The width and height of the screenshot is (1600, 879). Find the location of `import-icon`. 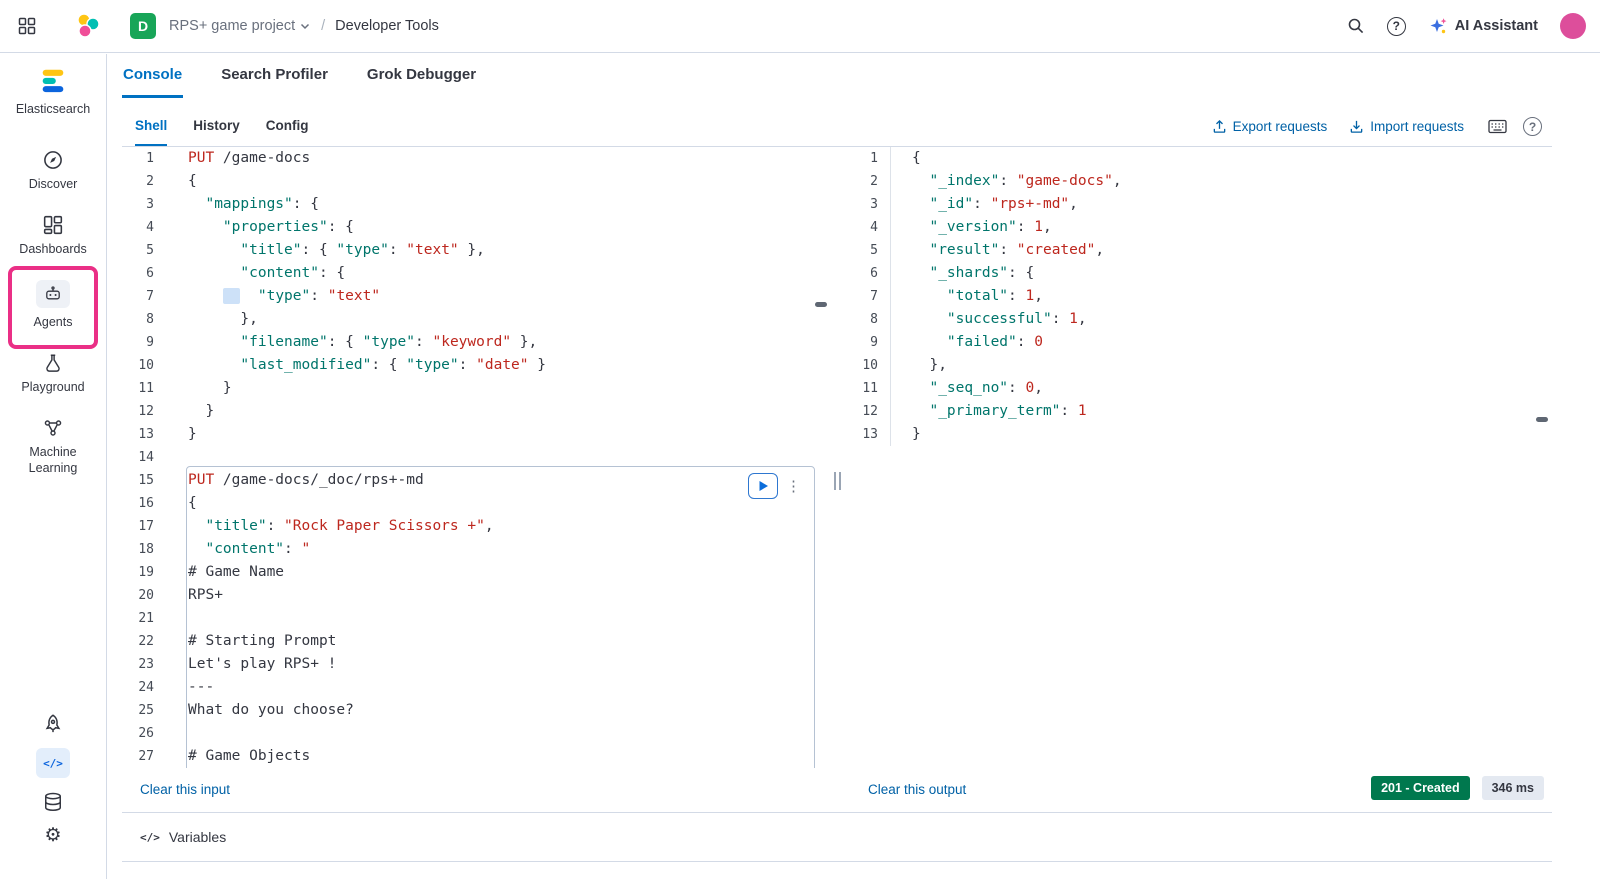

import-icon is located at coordinates (1356, 126).